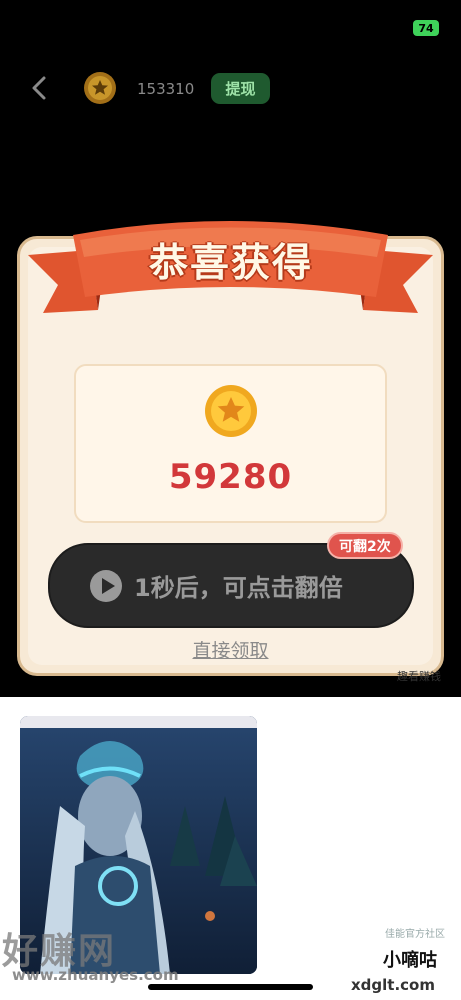 This screenshot has width=461, height=1000. I want to click on back-chevron-icon, so click(40, 88).